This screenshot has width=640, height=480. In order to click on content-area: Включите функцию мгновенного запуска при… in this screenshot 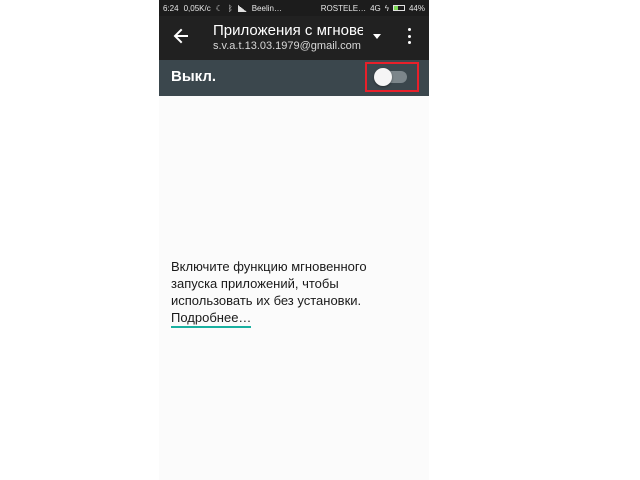, I will do `click(291, 293)`.